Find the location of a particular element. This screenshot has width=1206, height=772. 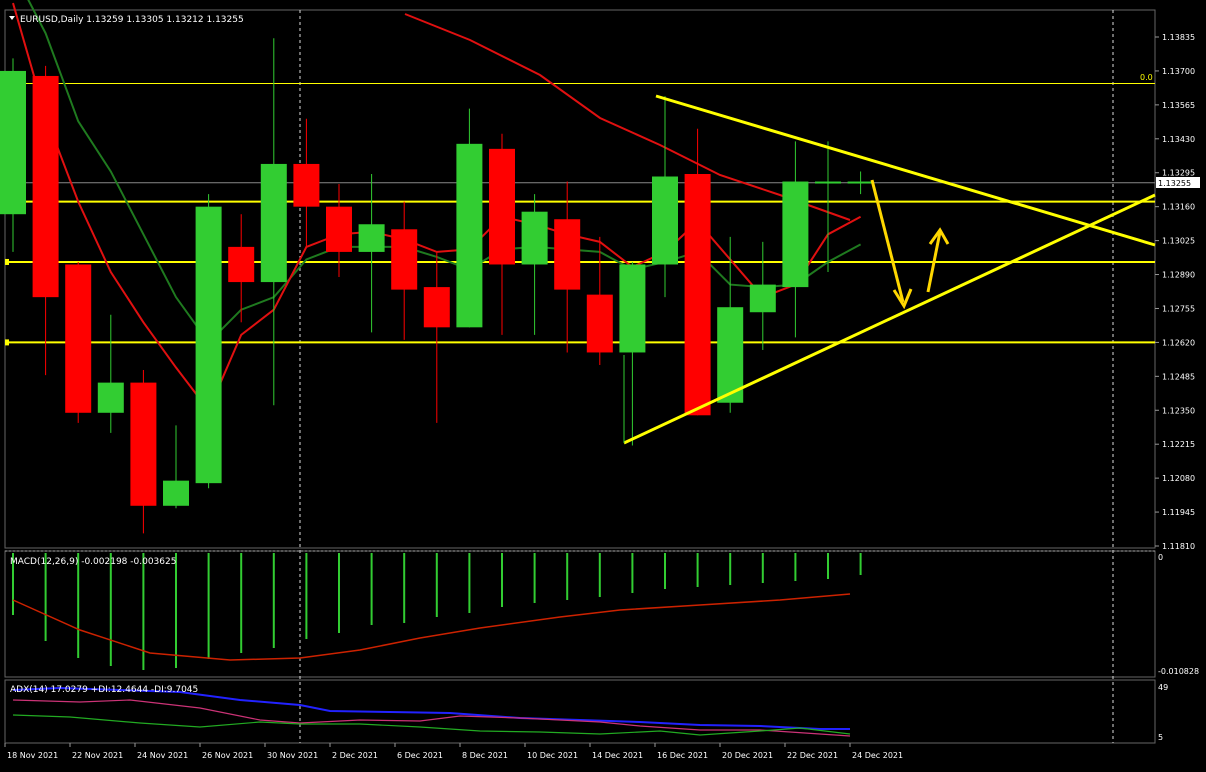

price-tick-label: 1.11945 is located at coordinates (1178, 512).